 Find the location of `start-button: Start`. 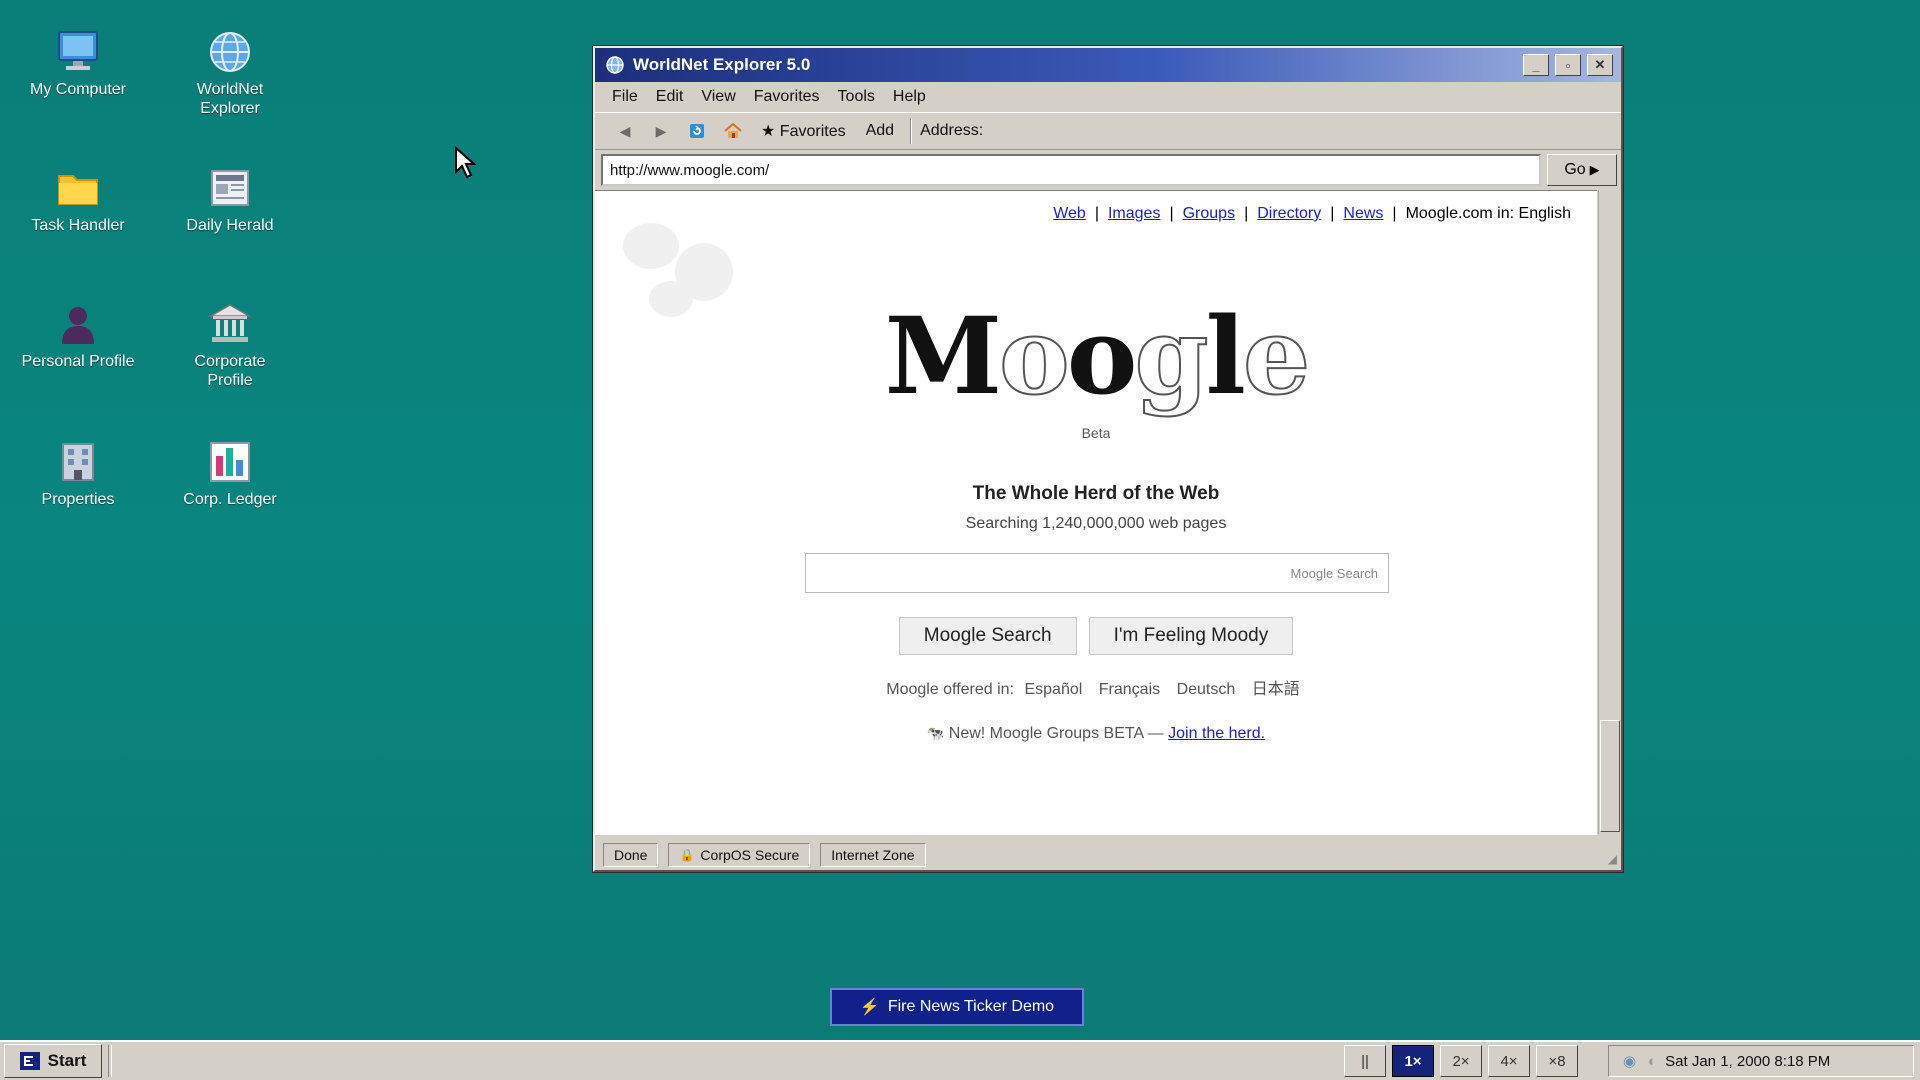

start-button: Start is located at coordinates (53, 1061).